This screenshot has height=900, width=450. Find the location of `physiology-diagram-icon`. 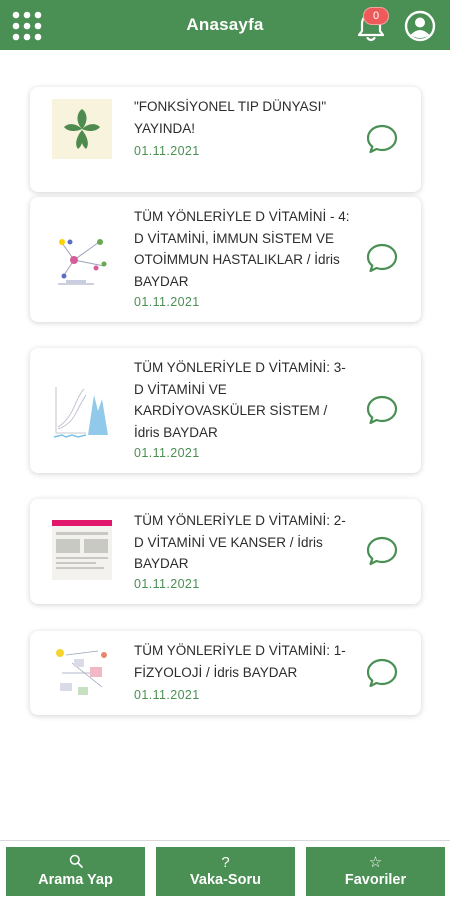

physiology-diagram-icon is located at coordinates (82, 673).